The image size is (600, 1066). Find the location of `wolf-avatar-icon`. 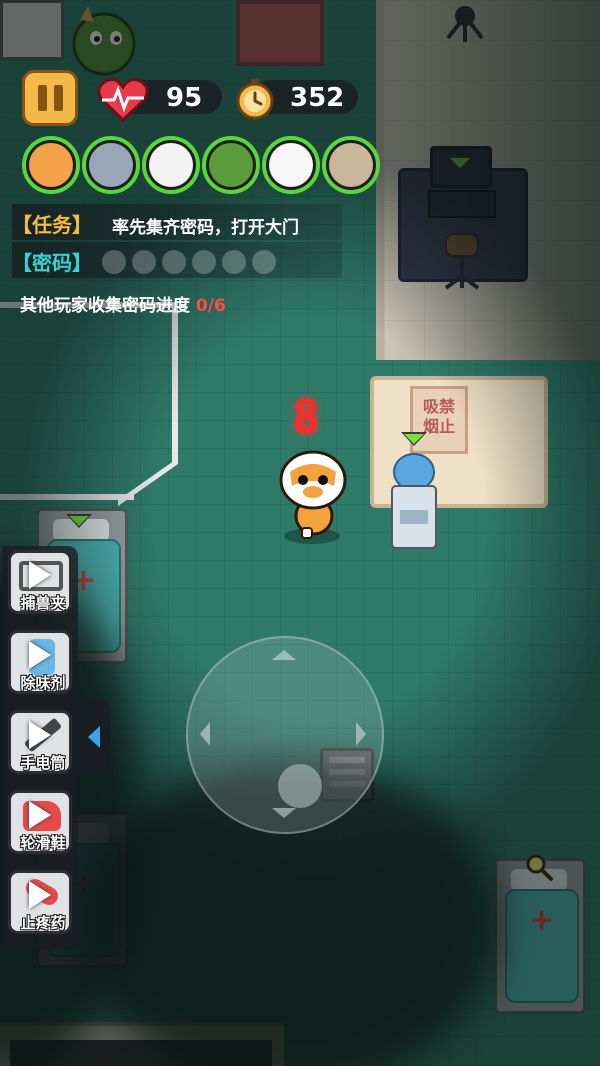

wolf-avatar-icon is located at coordinates (111, 165).